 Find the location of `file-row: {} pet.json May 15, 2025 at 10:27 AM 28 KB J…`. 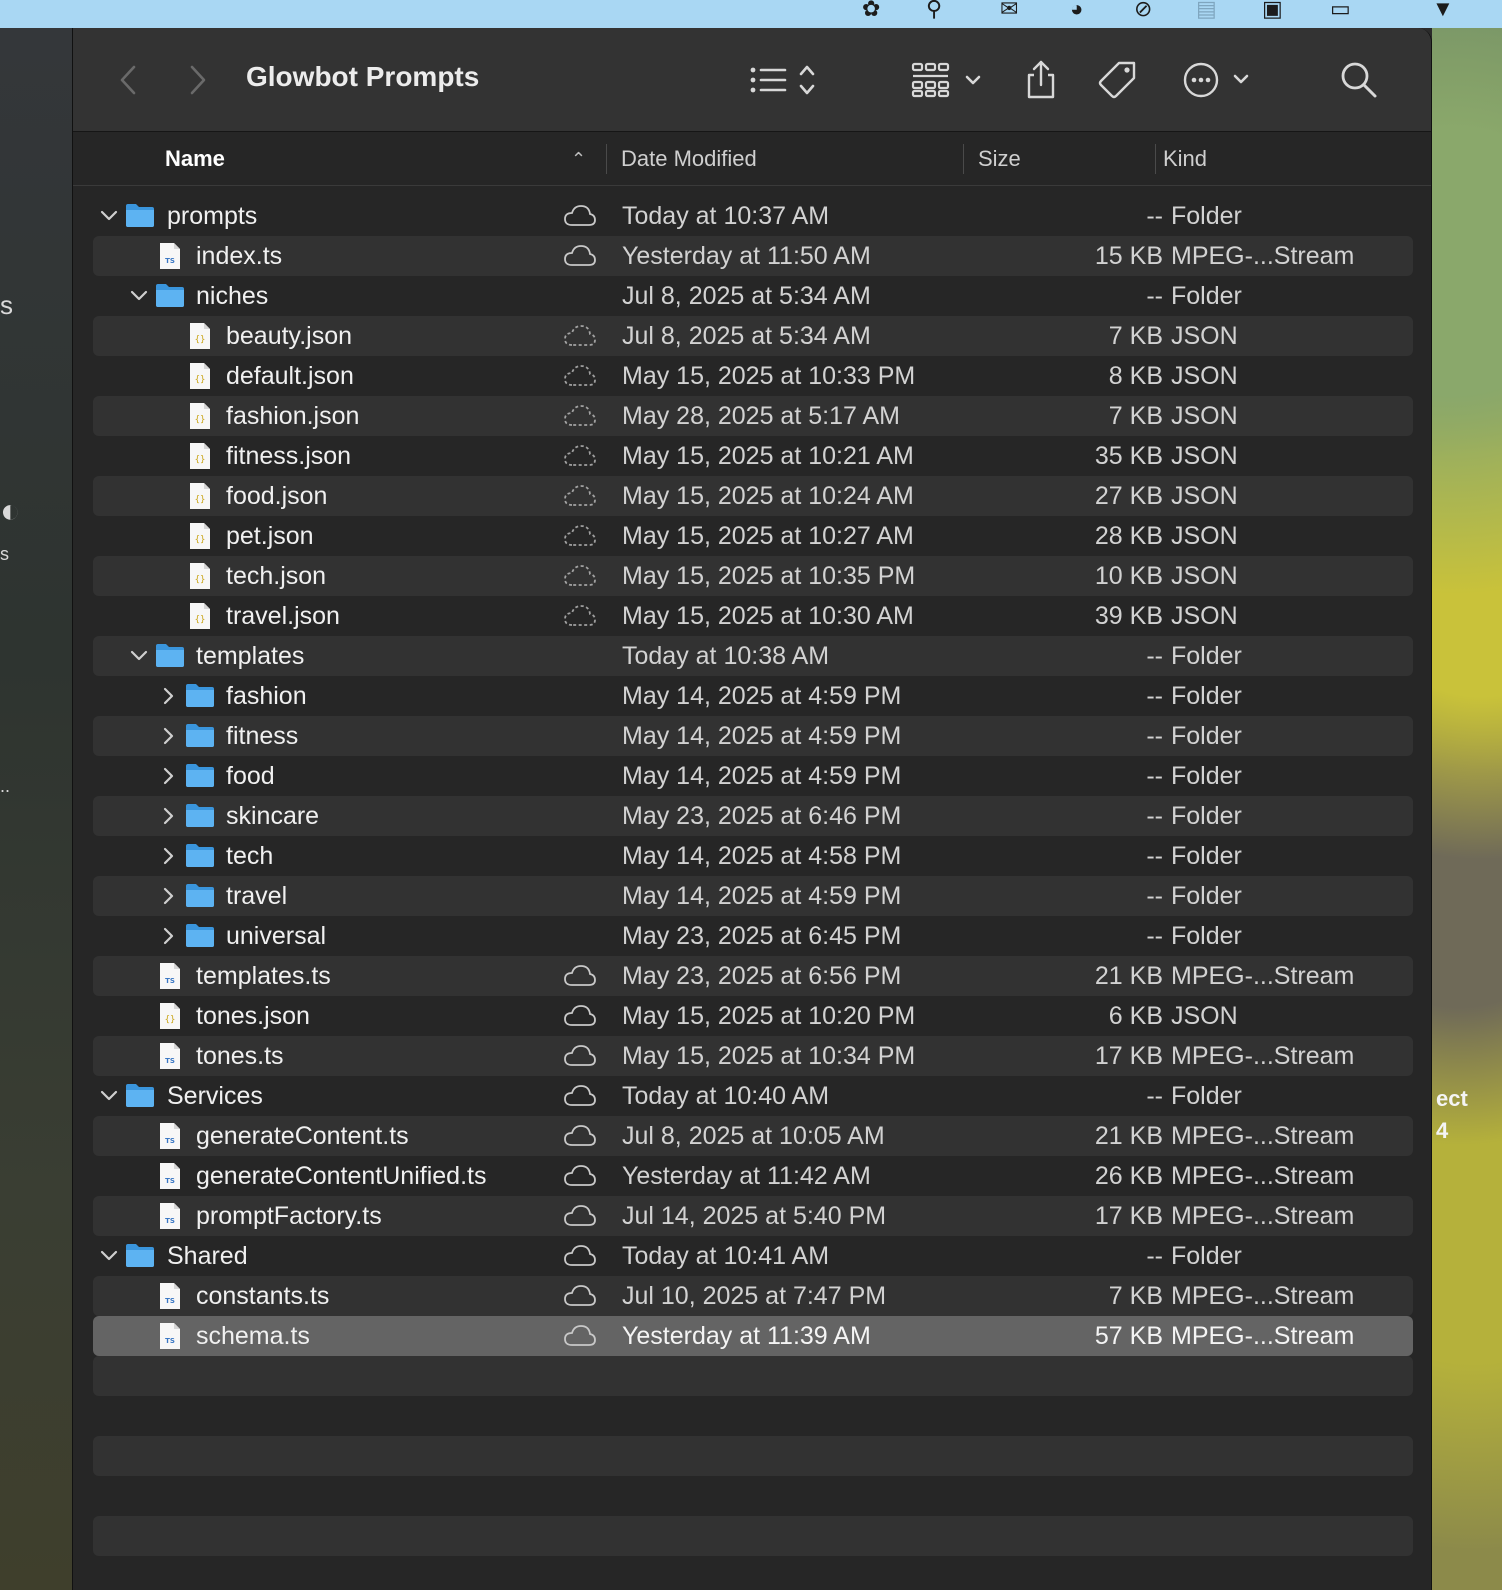

file-row: {} pet.json May 15, 2025 at 10:27 AM 28 KB J… is located at coordinates (753, 536).